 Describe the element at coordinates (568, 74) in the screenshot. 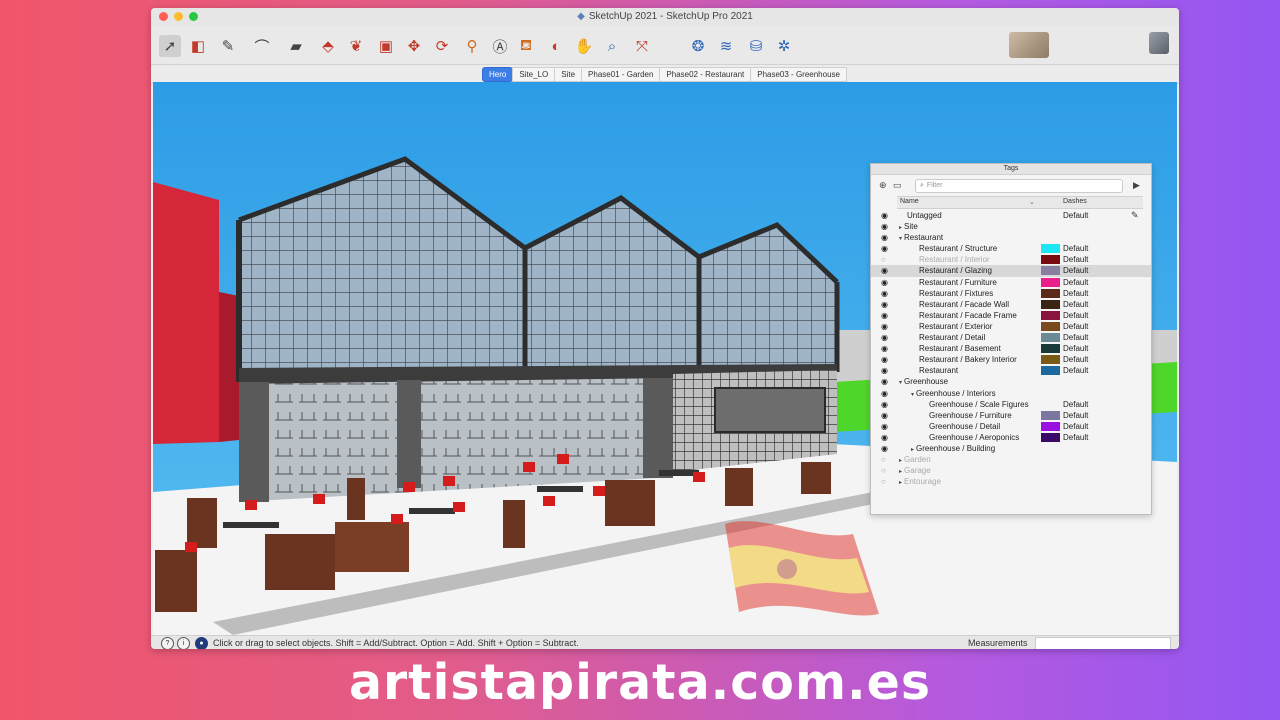

I see `tab-site: Site` at that location.